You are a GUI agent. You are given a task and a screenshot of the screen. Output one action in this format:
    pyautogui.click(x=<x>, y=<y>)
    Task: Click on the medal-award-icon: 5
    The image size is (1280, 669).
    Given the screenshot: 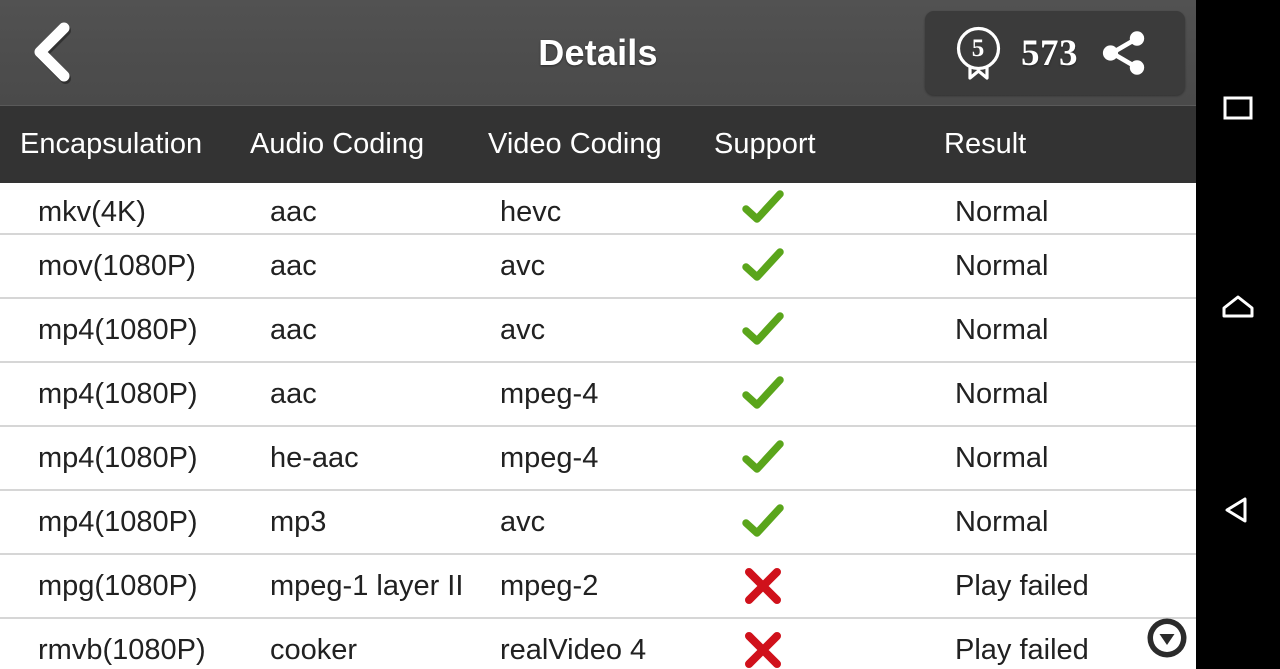 What is the action you would take?
    pyautogui.click(x=981, y=53)
    